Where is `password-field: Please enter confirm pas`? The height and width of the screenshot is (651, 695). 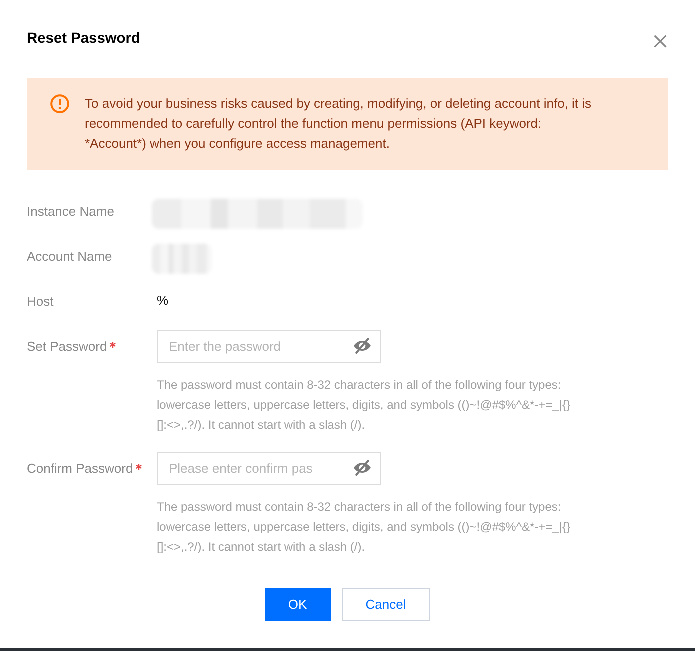 password-field: Please enter confirm pas is located at coordinates (269, 468).